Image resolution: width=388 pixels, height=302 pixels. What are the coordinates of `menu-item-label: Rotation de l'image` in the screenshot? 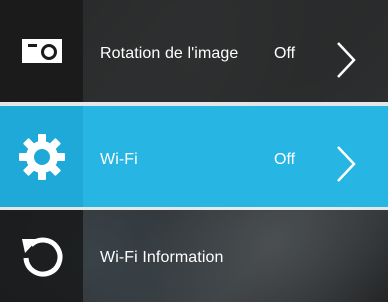 It's located at (169, 53).